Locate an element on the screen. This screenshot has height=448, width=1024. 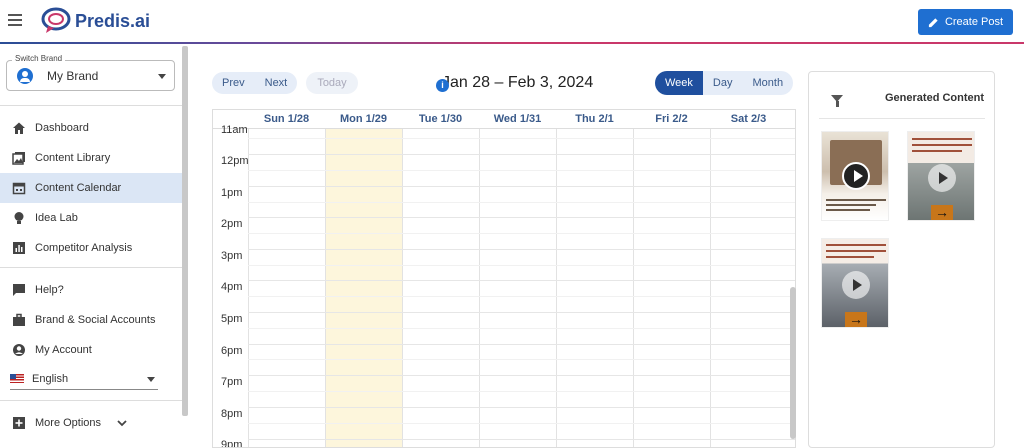
calendar-title: Jan 28 – Feb 3, 2024 is located at coordinates (518, 82).